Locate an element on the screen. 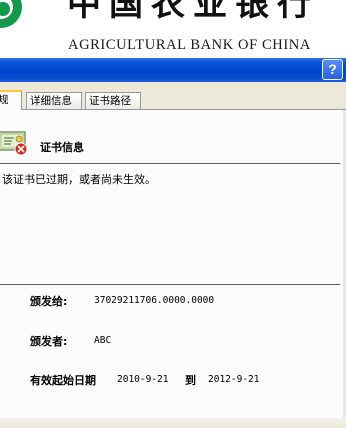  valid-to-label: 到 is located at coordinates (190, 380).